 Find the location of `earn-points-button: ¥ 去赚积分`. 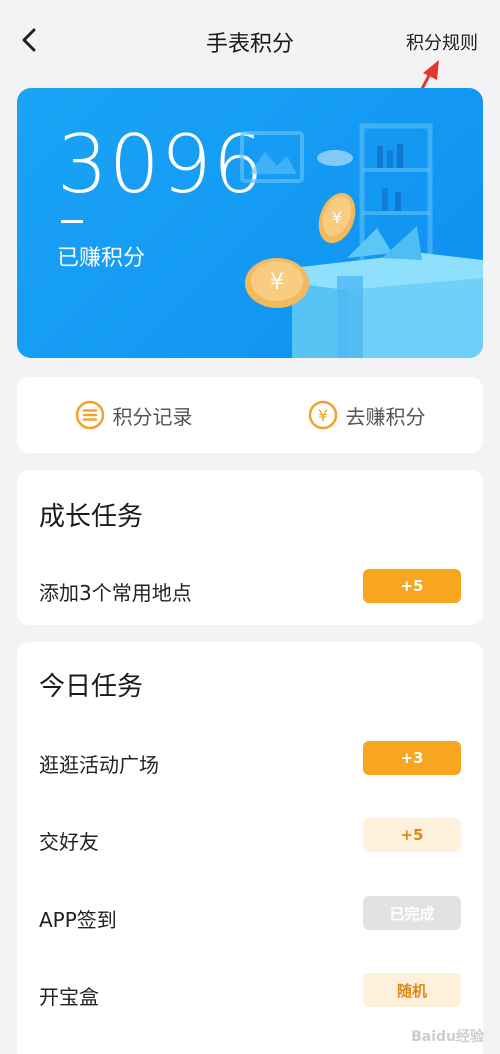

earn-points-button: ¥ 去赚积分 is located at coordinates (366, 415).